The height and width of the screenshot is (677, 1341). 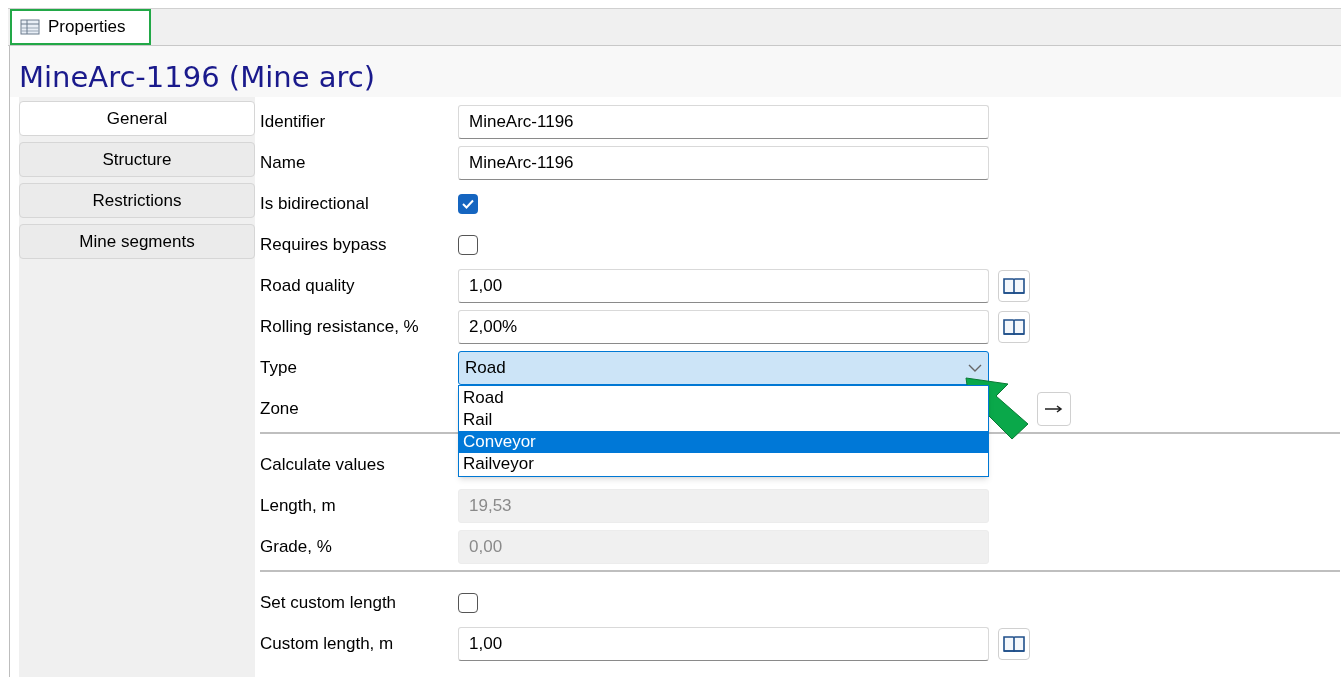 I want to click on field-label: Is bidirectional, so click(x=315, y=203).